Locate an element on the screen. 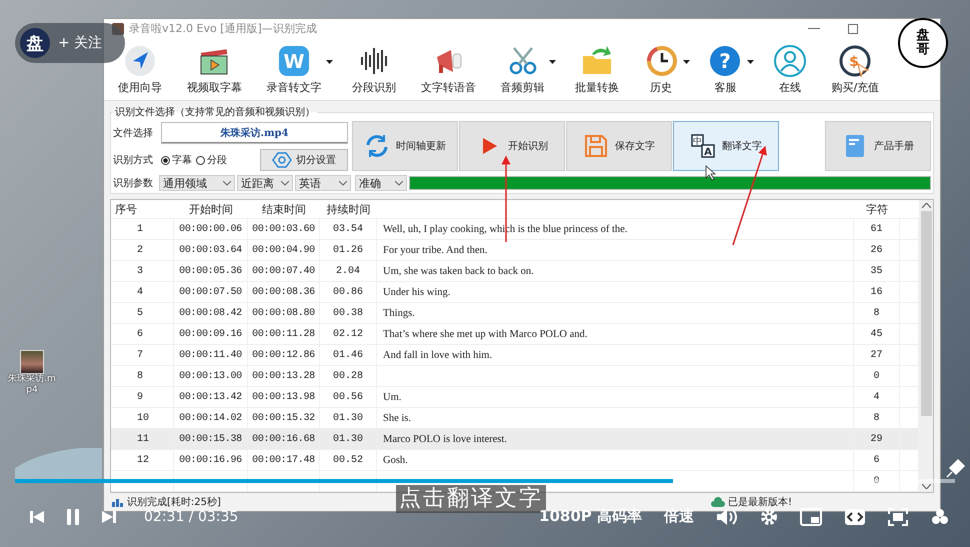 The image size is (970, 547). table-cell: 6 is located at coordinates (877, 460).